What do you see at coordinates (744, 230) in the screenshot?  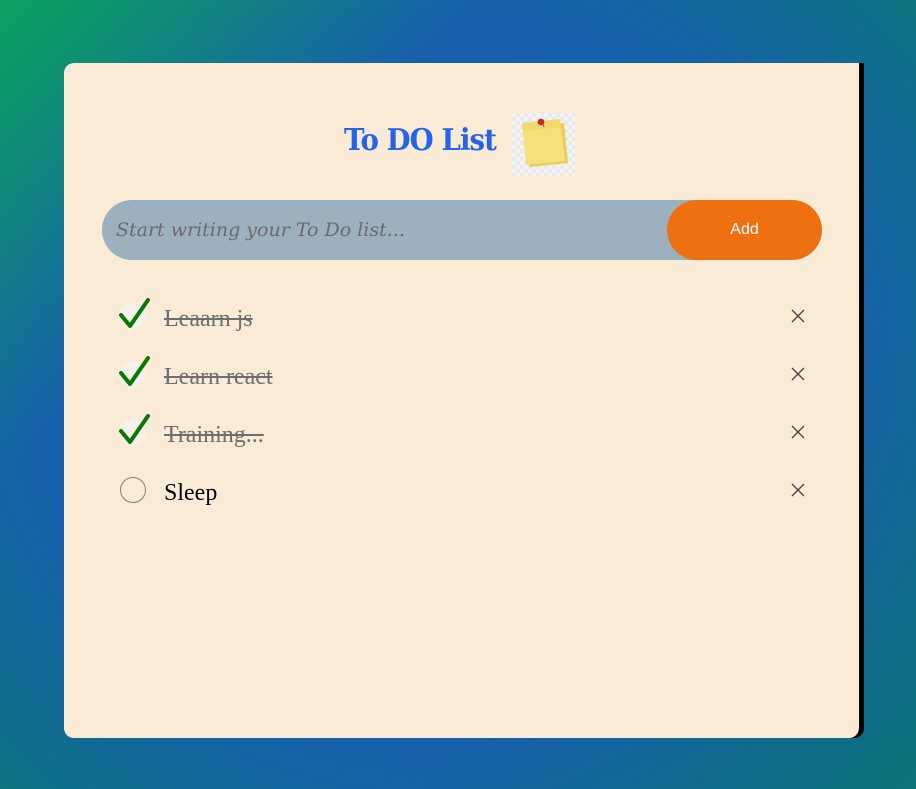 I see `add-button: Add` at bounding box center [744, 230].